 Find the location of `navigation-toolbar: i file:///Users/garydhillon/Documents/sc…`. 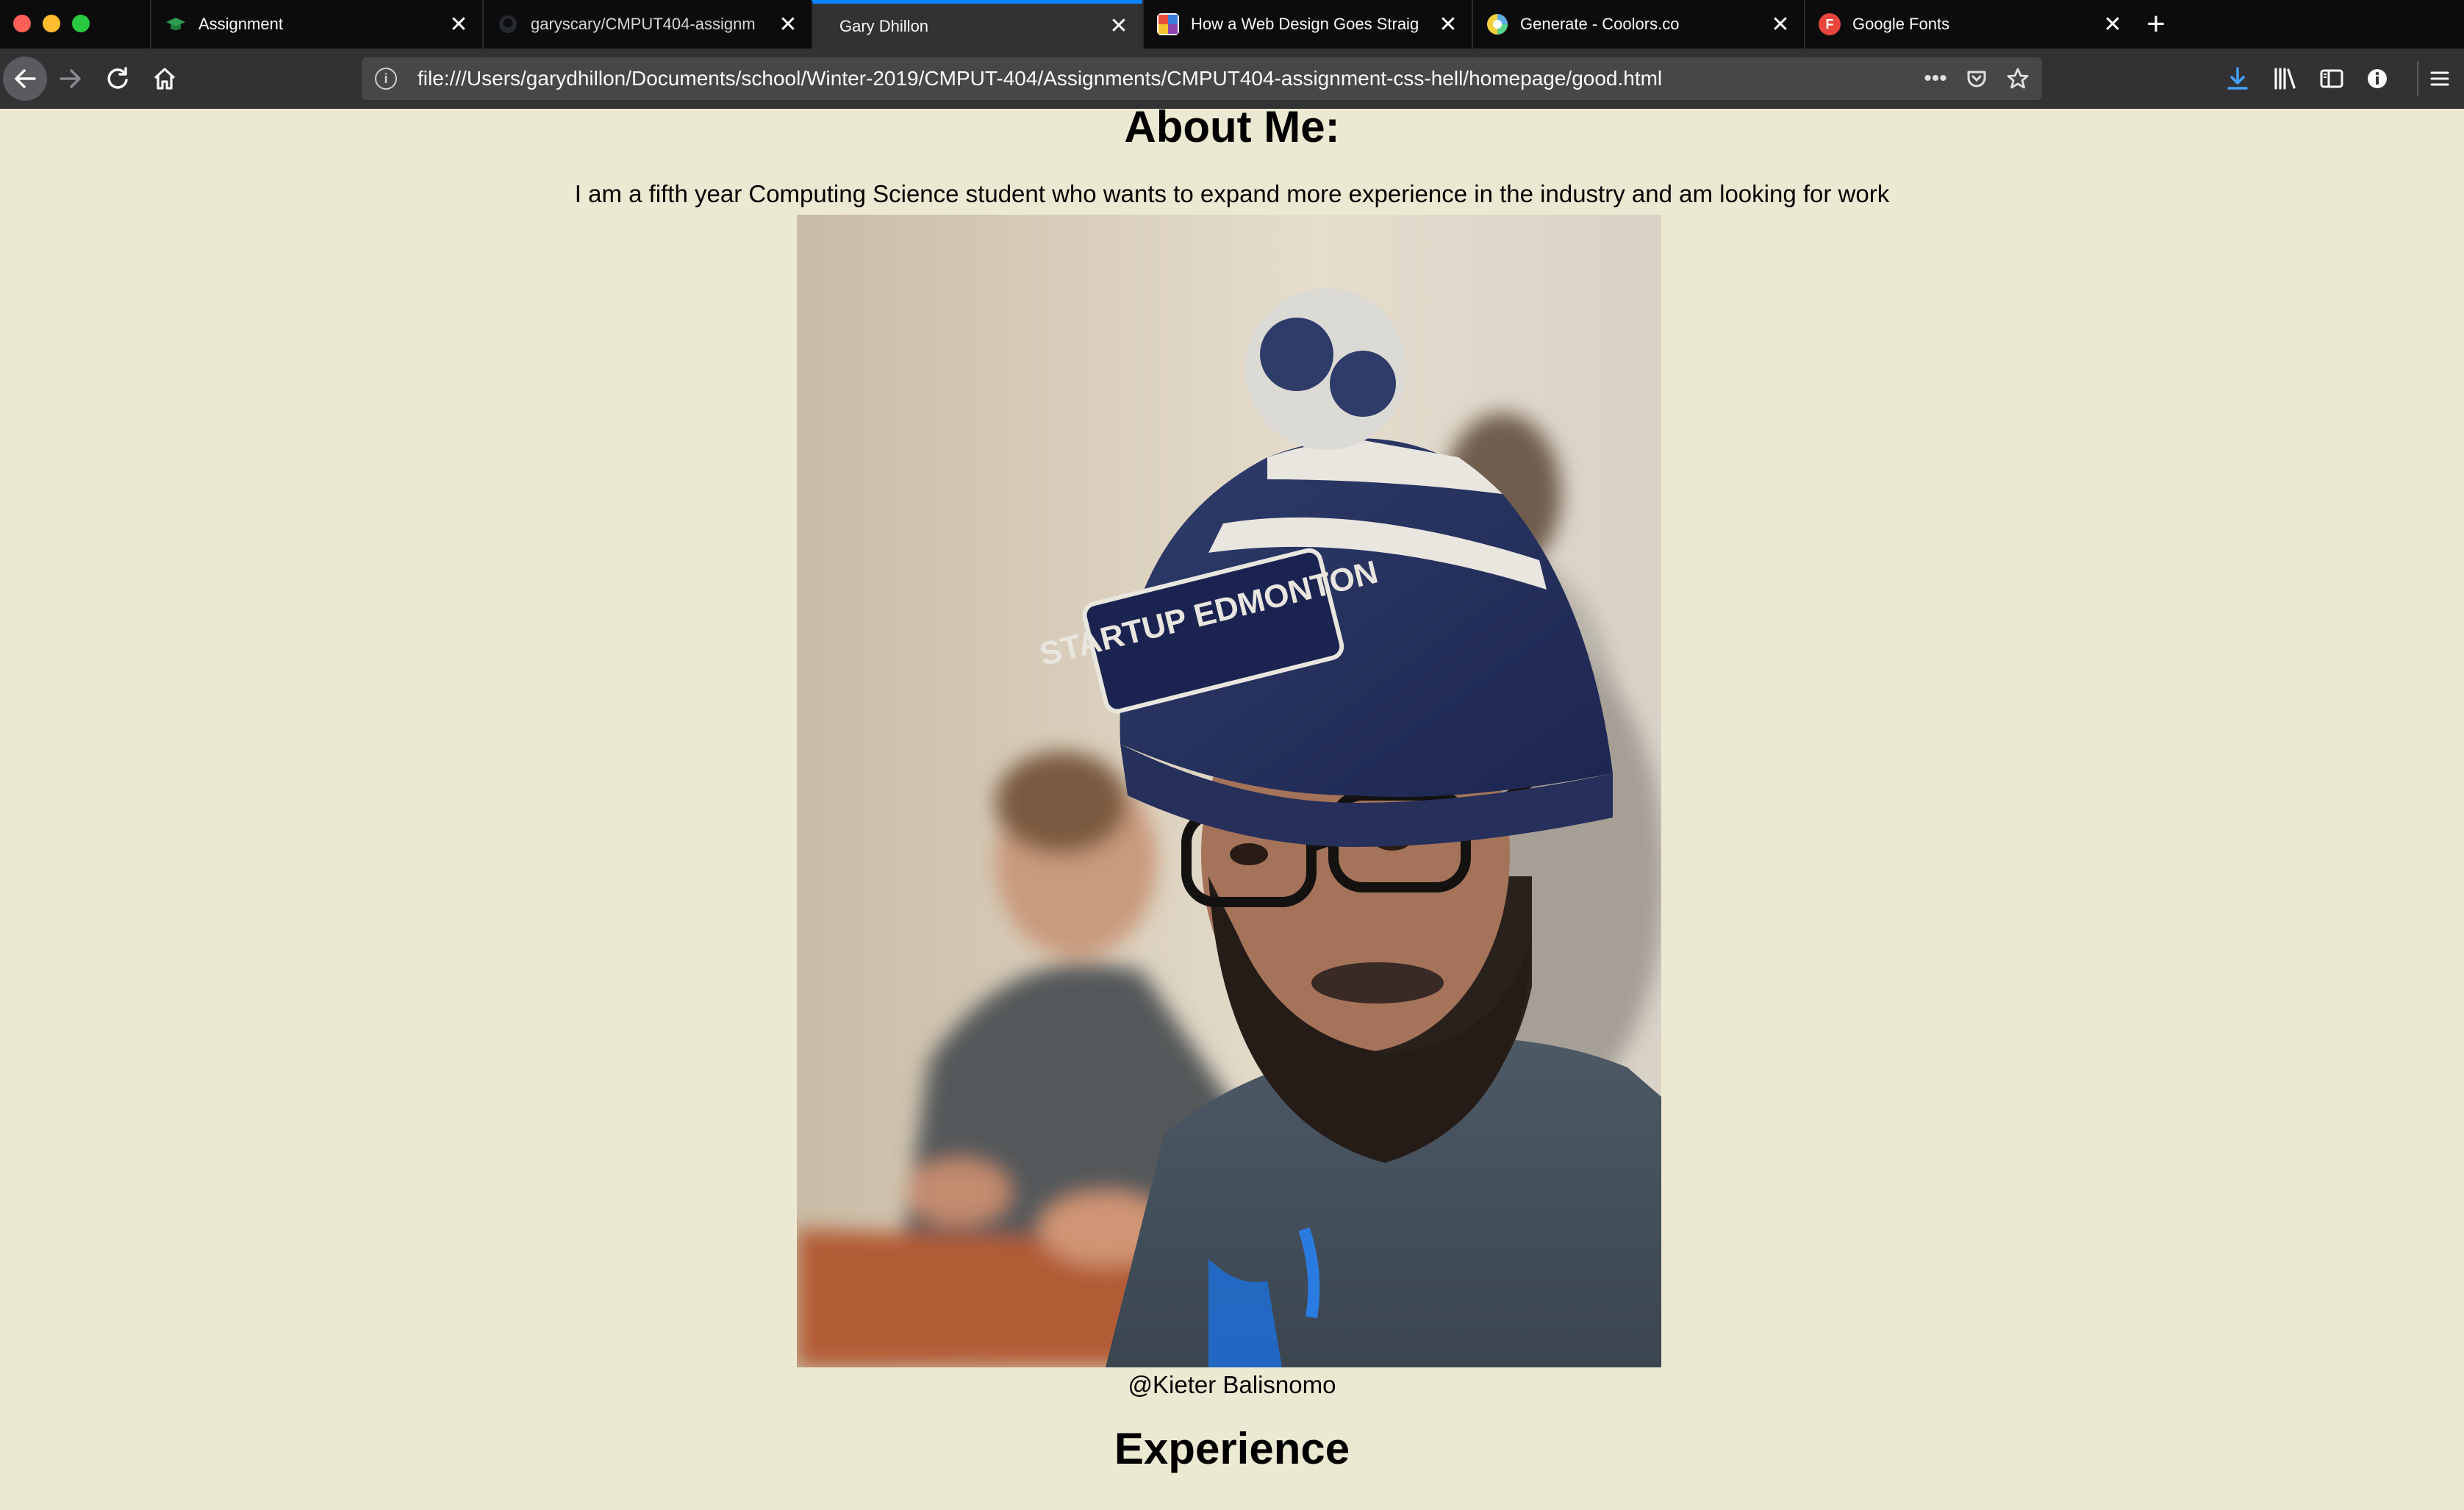

navigation-toolbar: i file:///Users/garydhillon/Documents/sc… is located at coordinates (1232, 79).